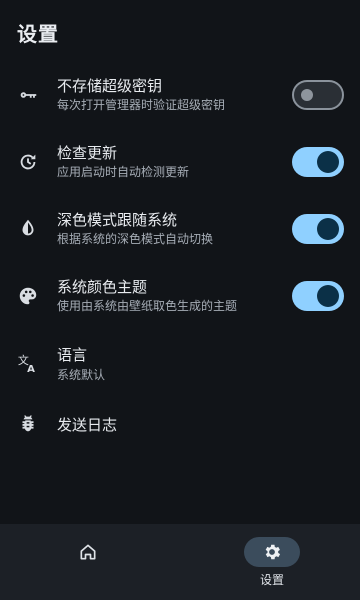 The width and height of the screenshot is (360, 600). What do you see at coordinates (28, 363) in the screenshot?
I see `translate-icon: 文A` at bounding box center [28, 363].